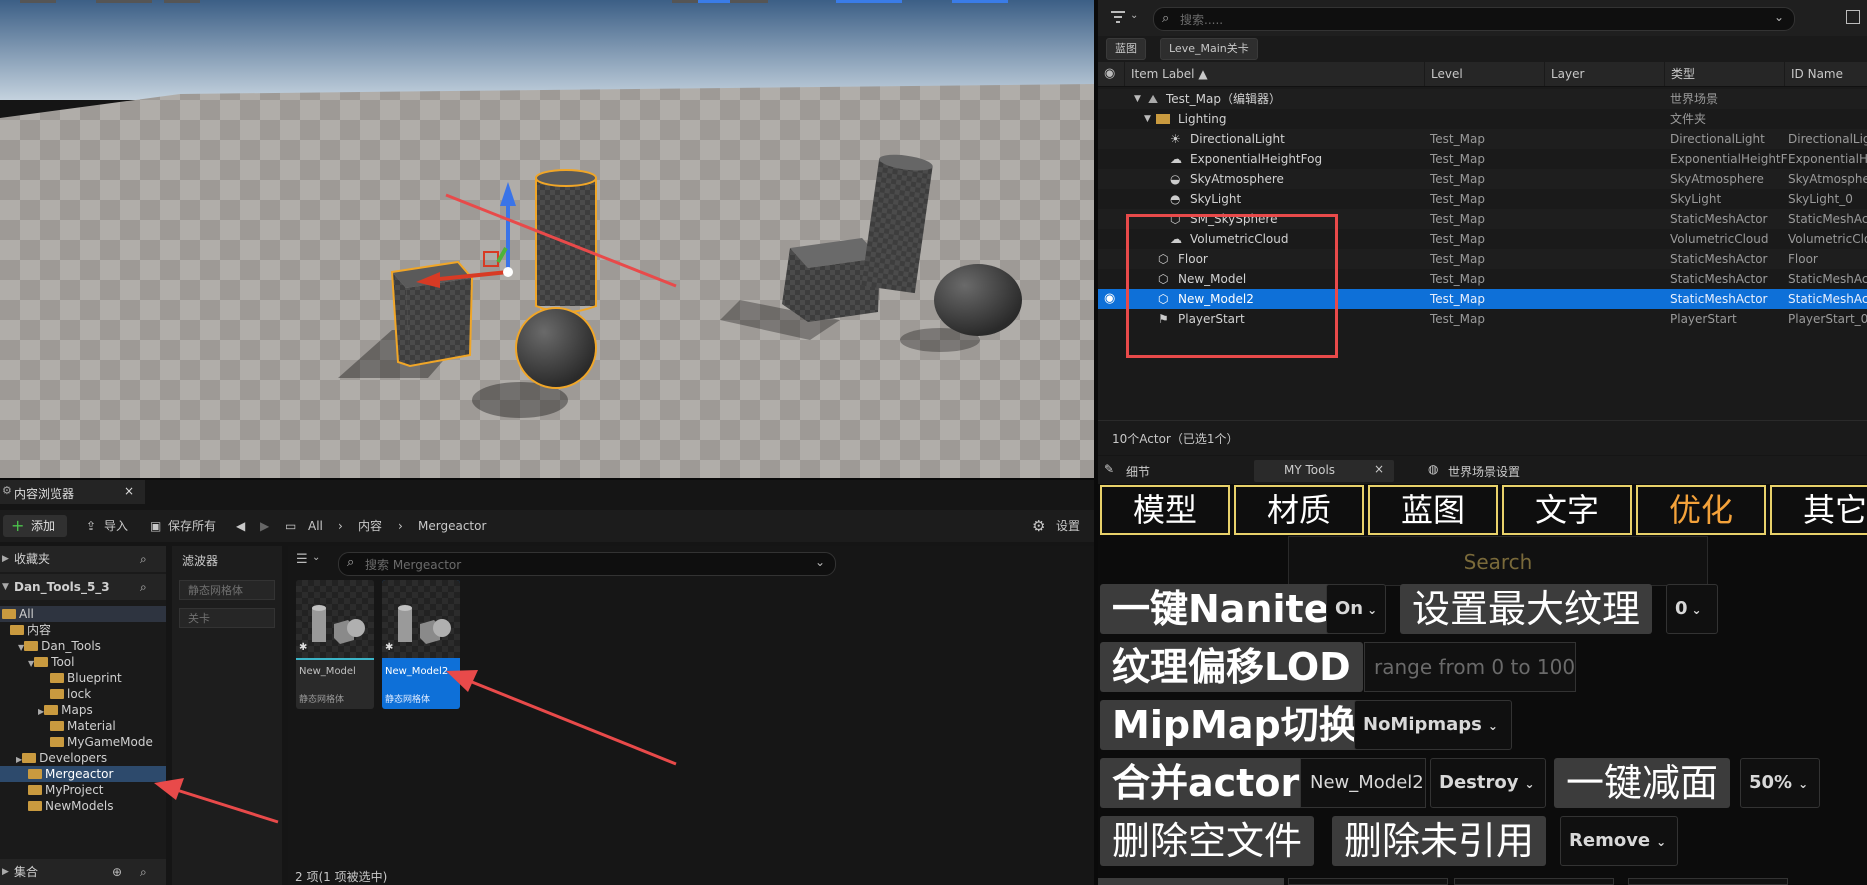 This screenshot has height=885, width=1867. Describe the element at coordinates (1379, 469) in the screenshot. I see `close-icon: ×` at that location.